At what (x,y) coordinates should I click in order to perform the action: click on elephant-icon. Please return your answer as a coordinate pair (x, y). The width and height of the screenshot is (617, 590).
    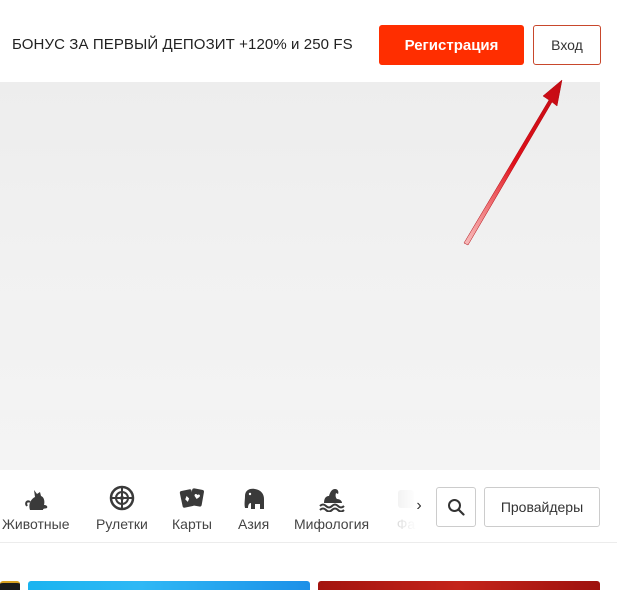
    Looking at the image, I should click on (254, 498).